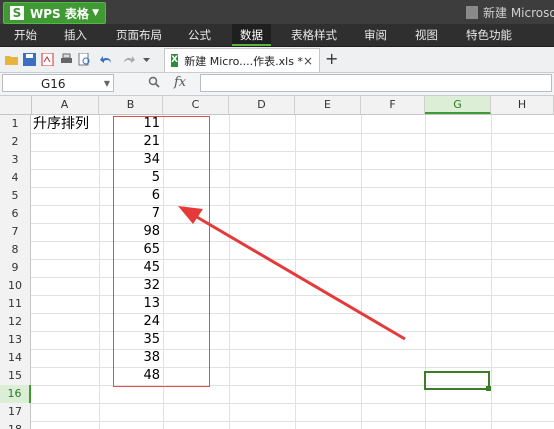 The height and width of the screenshot is (429, 554). I want to click on insert-function-button: fx, so click(180, 82).